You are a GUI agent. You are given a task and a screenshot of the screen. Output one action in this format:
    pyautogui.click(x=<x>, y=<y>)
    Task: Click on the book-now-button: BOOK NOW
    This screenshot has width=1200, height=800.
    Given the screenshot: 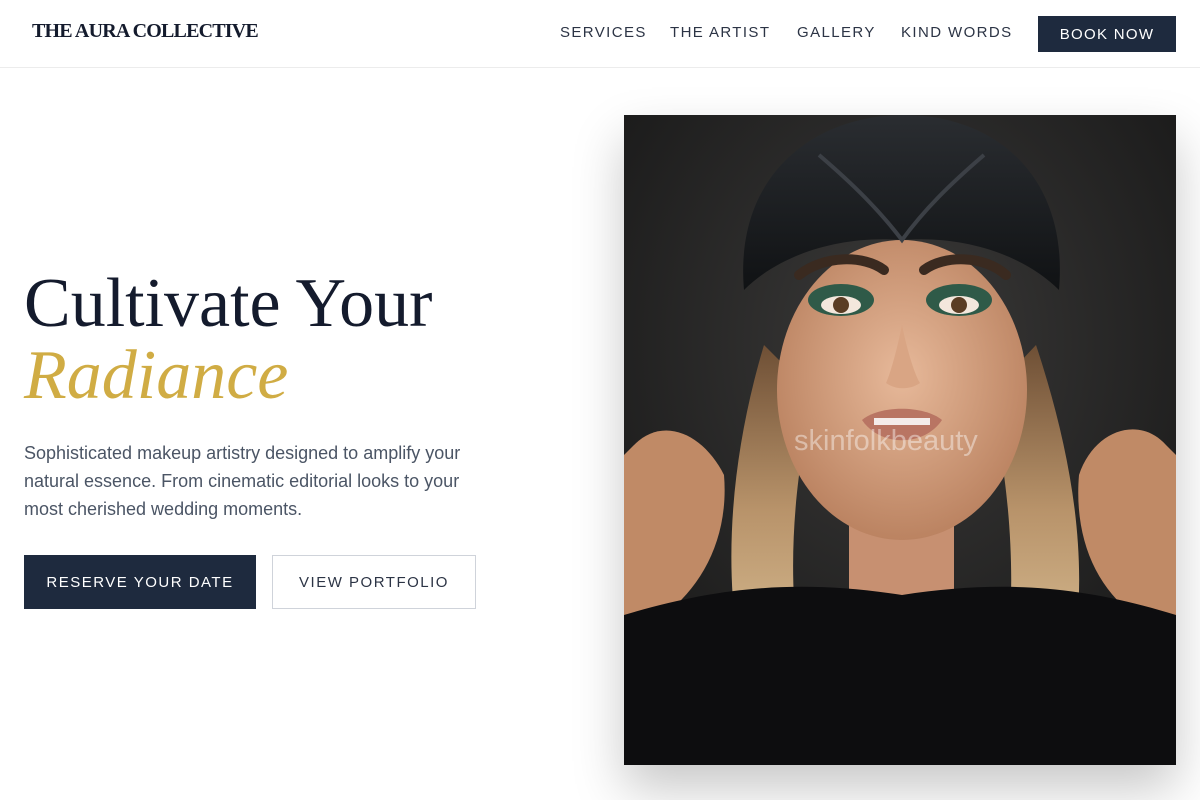 What is the action you would take?
    pyautogui.click(x=1107, y=34)
    